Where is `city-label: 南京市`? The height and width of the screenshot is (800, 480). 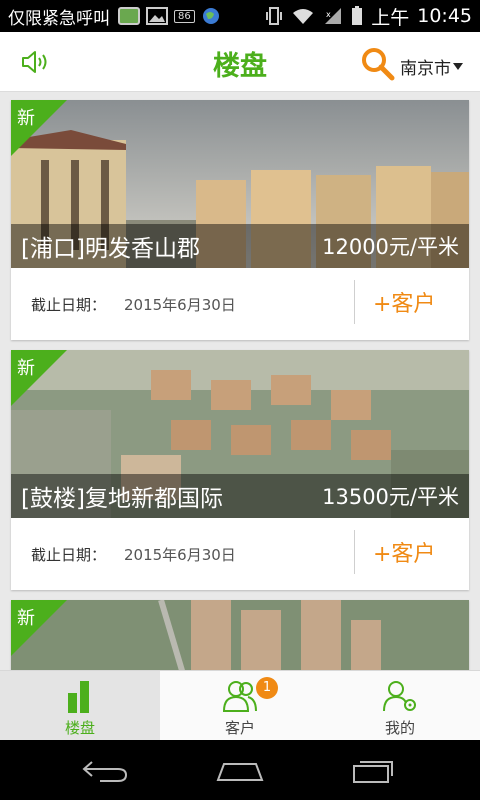
city-label: 南京市 is located at coordinates (425, 69).